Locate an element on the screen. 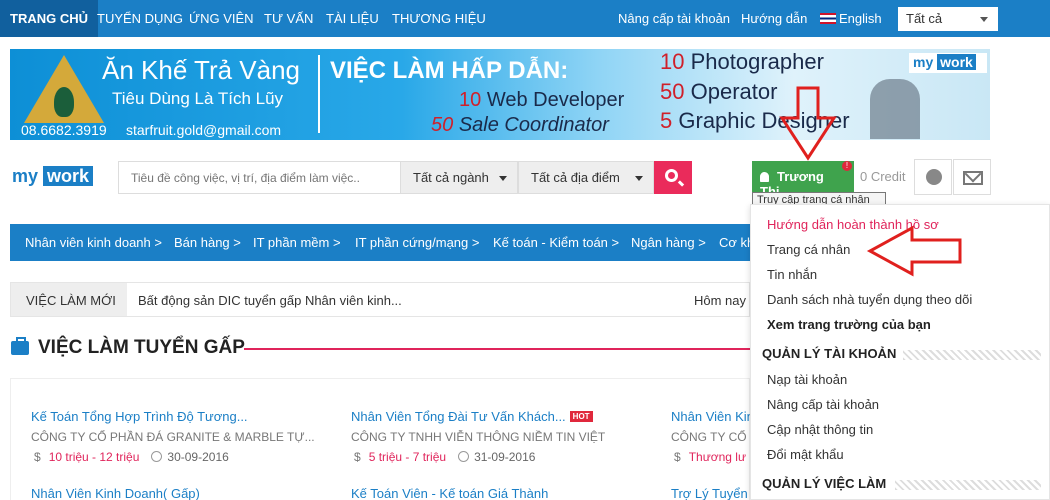  job-title: Trợ Lý Tuyển D is located at coordinates (710, 493).